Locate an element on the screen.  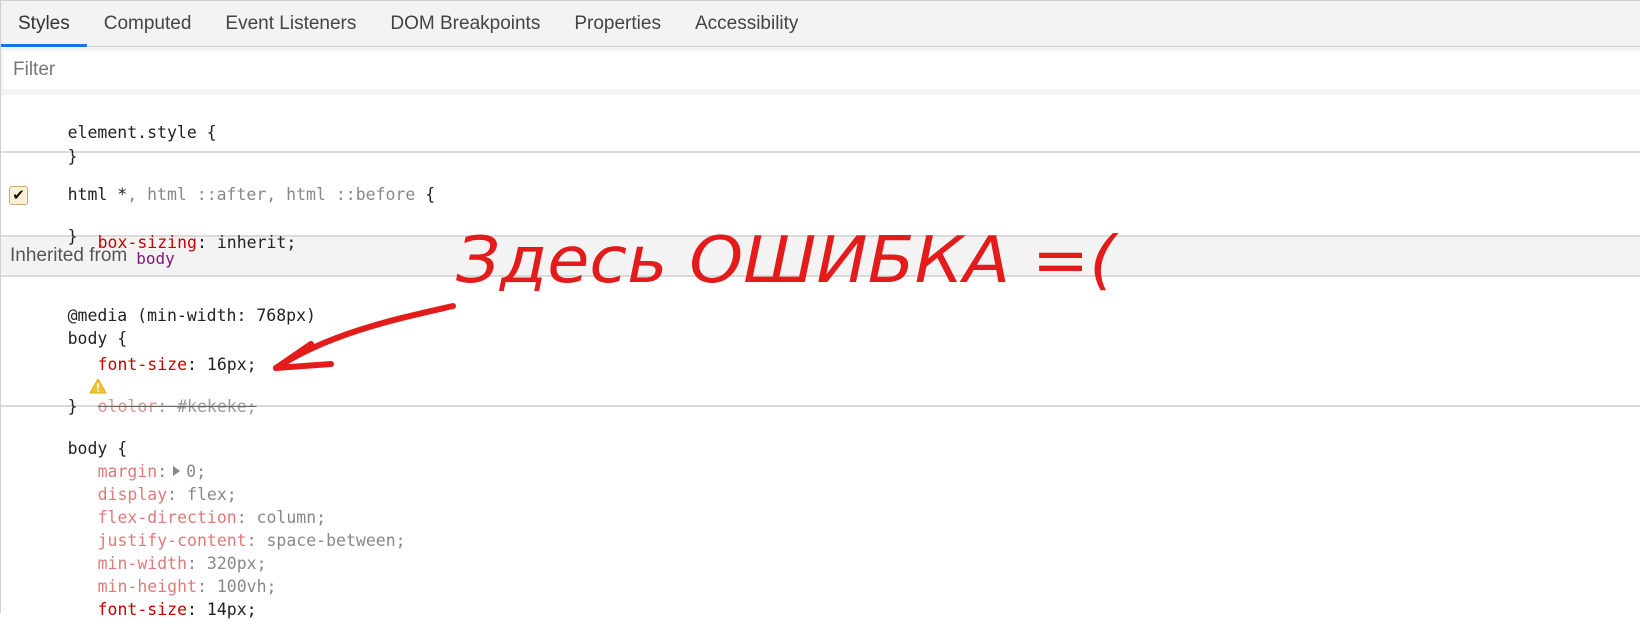
filter-input is located at coordinates (821, 70).